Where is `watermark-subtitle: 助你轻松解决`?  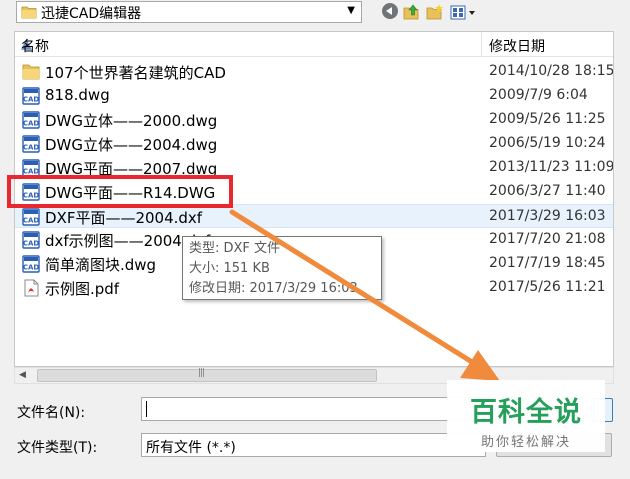 watermark-subtitle: 助你轻松解决 is located at coordinates (525, 442).